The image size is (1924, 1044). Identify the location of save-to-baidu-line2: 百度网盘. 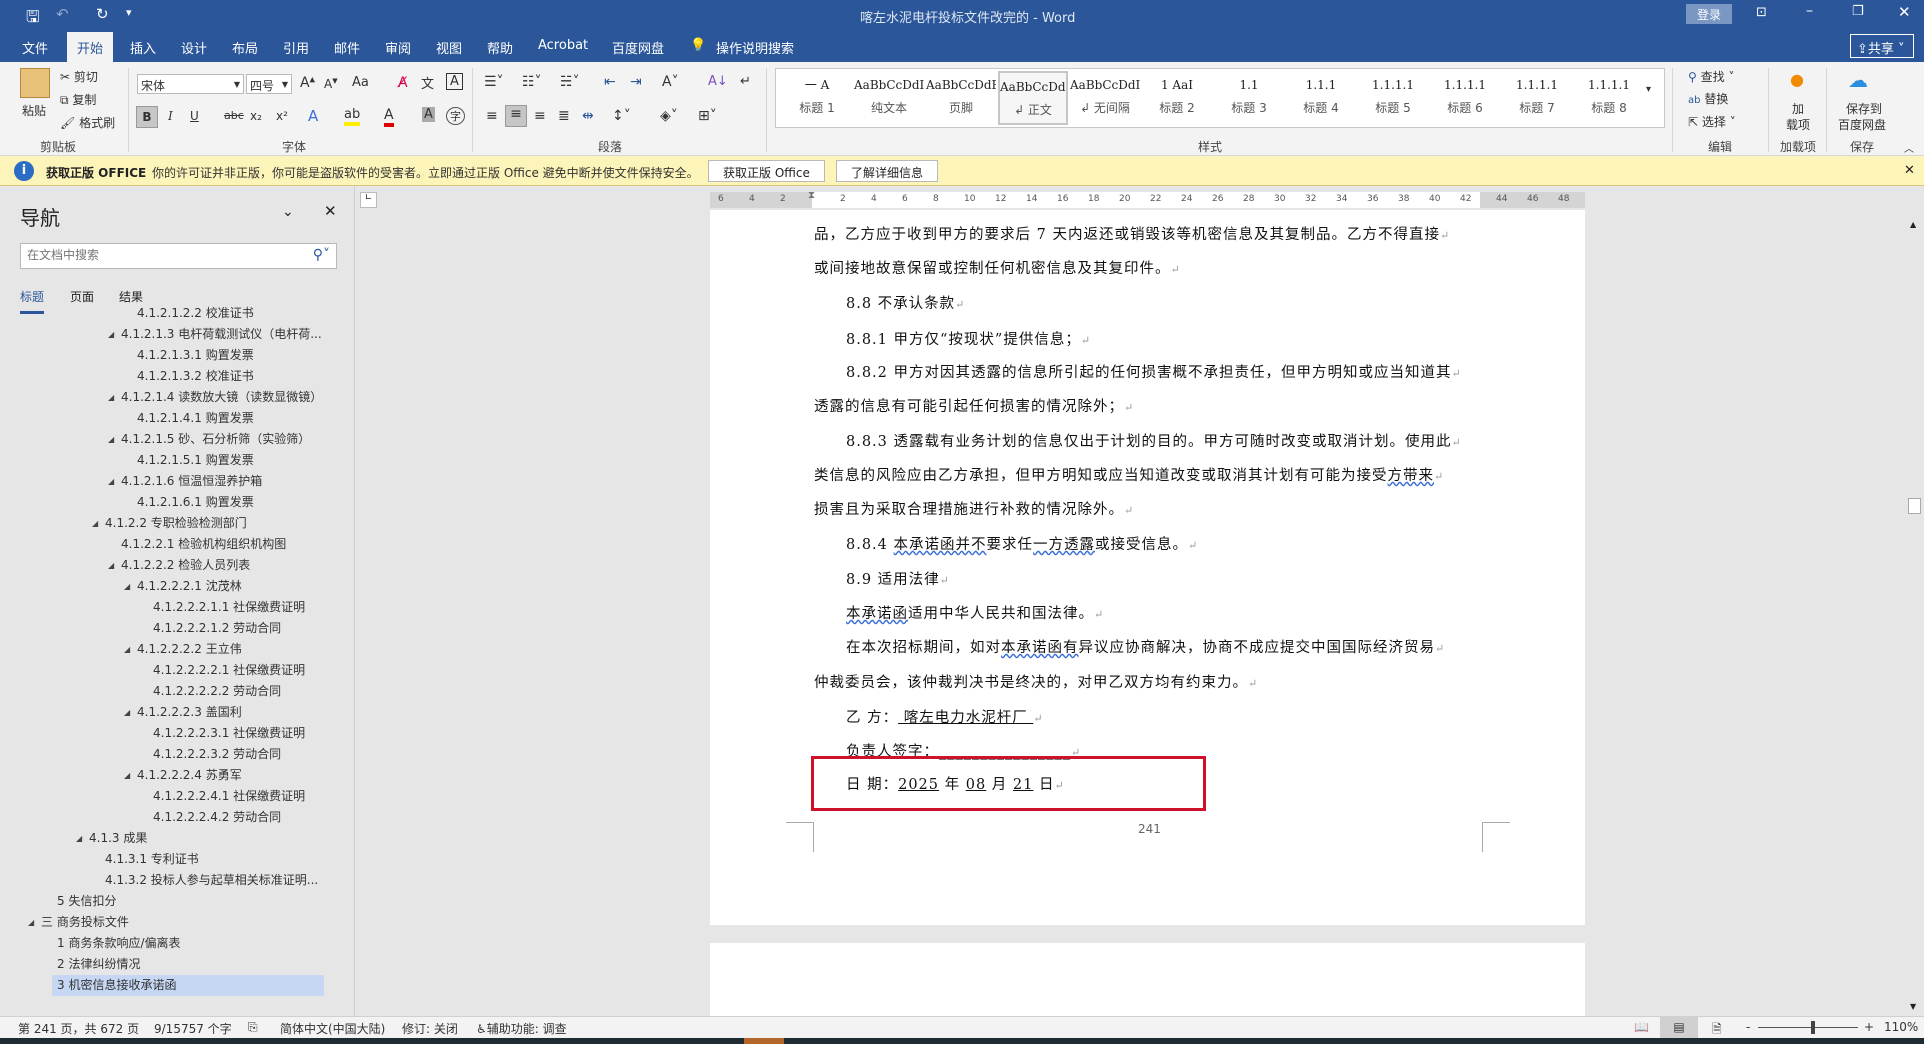
(1862, 124).